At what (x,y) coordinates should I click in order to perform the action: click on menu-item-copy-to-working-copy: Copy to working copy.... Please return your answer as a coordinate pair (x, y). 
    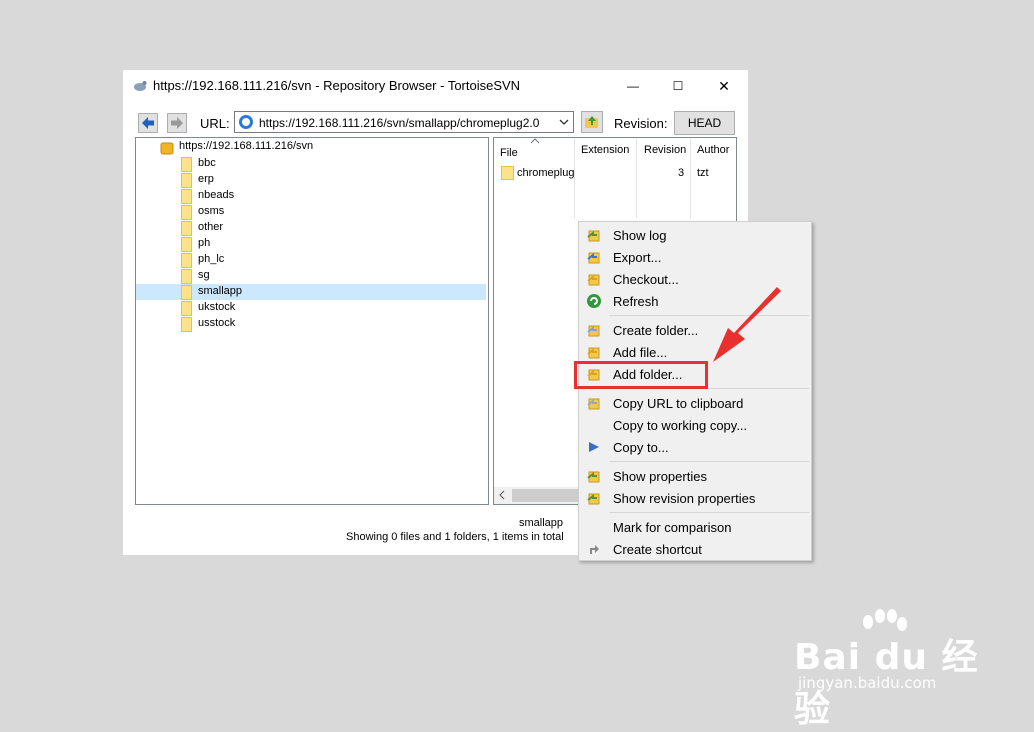
    Looking at the image, I should click on (695, 425).